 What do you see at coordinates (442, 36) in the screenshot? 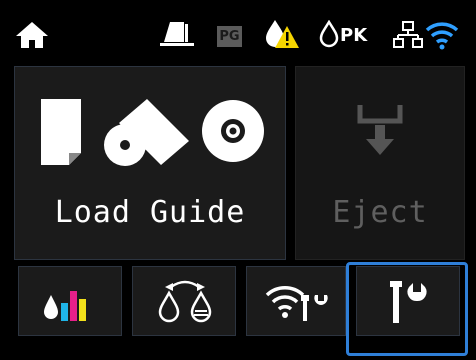
I see `wifi-icon` at bounding box center [442, 36].